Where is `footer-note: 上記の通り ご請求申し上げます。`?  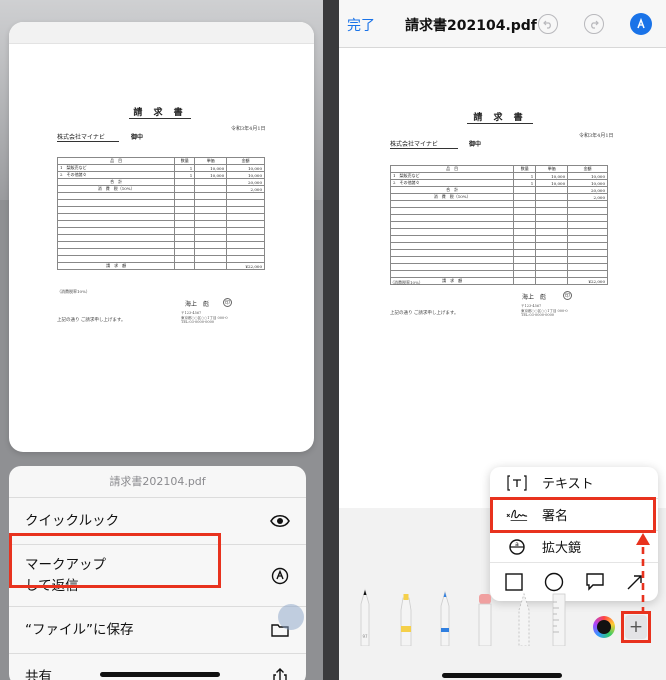
footer-note: 上記の通り ご請求申し上げます。 is located at coordinates (91, 320).